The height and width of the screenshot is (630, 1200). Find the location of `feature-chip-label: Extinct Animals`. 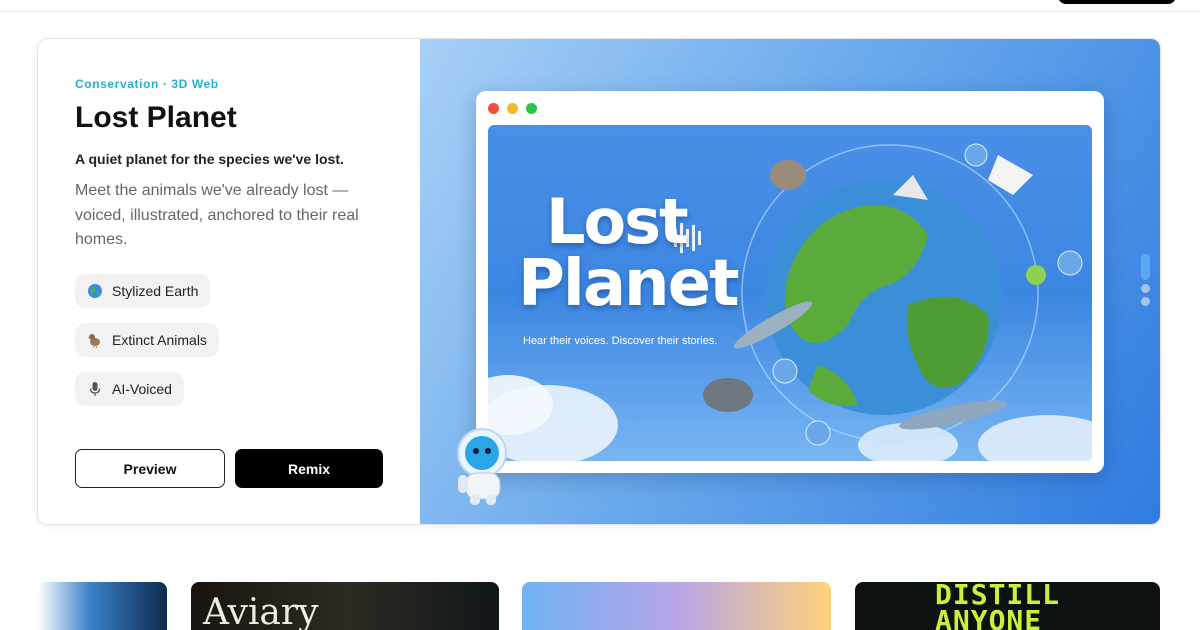

feature-chip-label: Extinct Animals is located at coordinates (159, 340).